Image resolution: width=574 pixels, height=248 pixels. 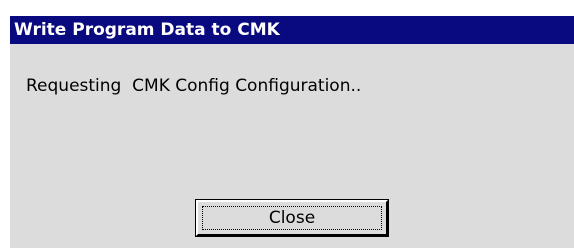 I want to click on close-button: Close, so click(x=292, y=218).